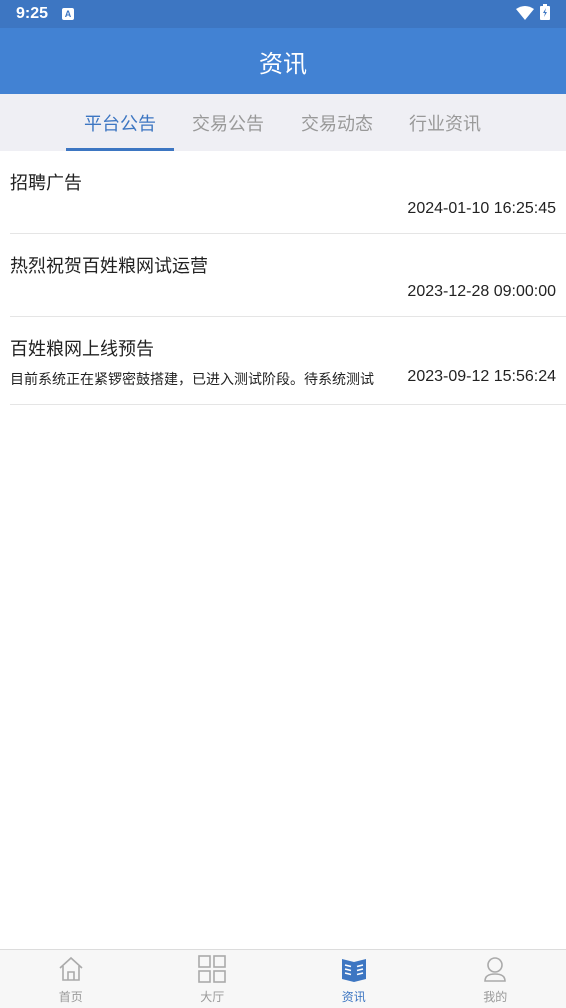 The image size is (566, 1008). I want to click on status-time: 9:25, so click(32, 13).